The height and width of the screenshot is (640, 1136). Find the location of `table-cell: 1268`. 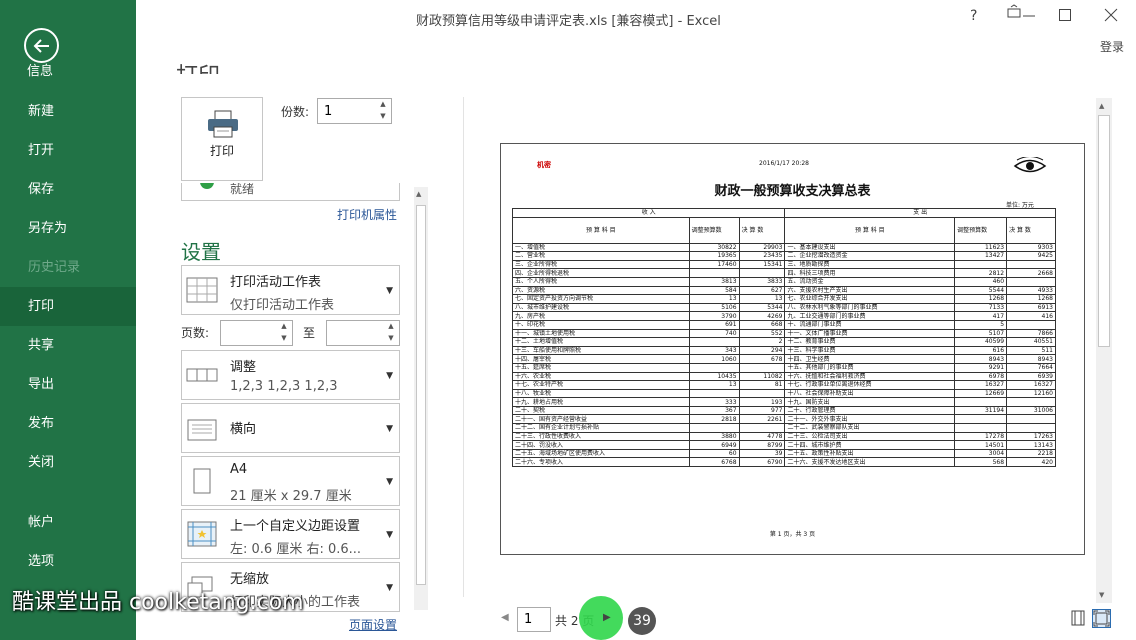

table-cell: 1268 is located at coordinates (981, 299).